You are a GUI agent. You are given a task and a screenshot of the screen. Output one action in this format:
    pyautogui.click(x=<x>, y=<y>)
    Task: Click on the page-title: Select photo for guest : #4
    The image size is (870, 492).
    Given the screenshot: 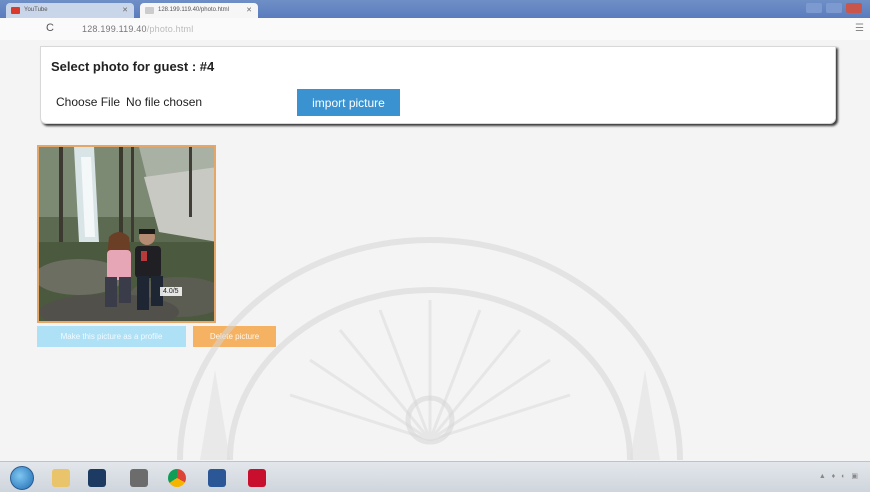 What is the action you would take?
    pyautogui.click(x=133, y=66)
    